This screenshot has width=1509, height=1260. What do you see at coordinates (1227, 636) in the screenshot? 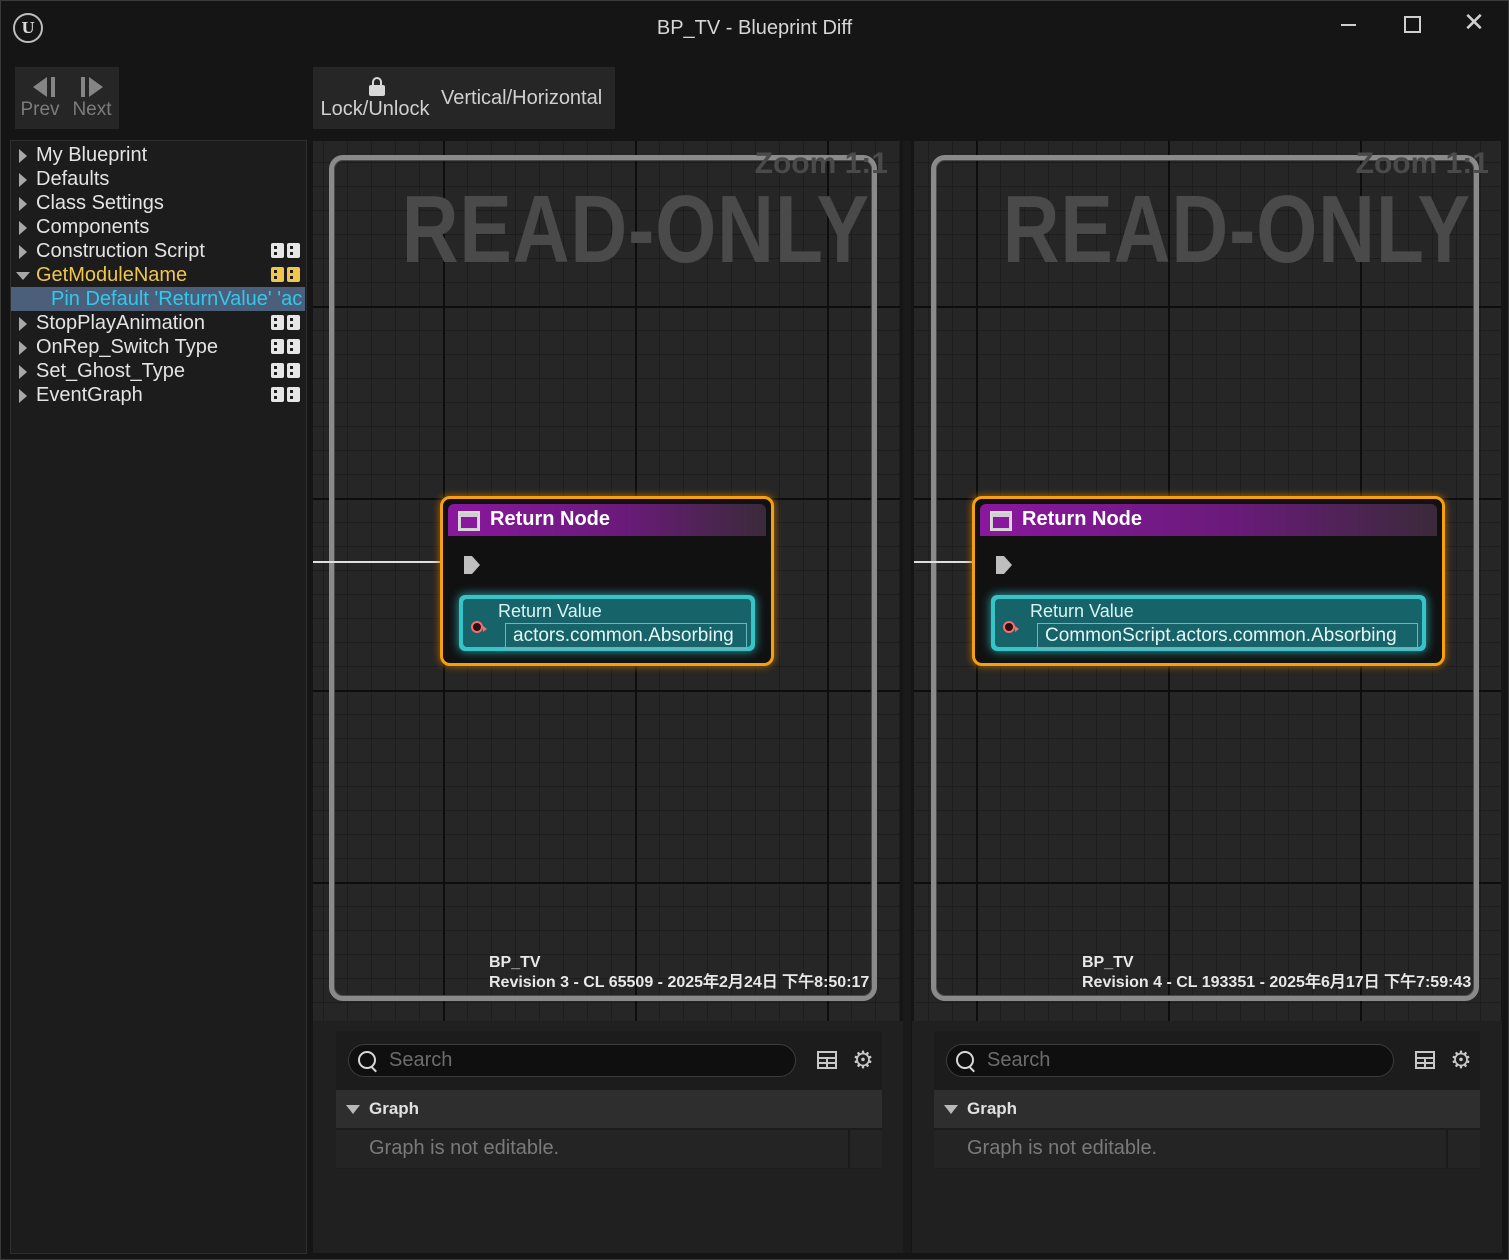
I see `pin-default-value: CommonScript.actors.common.Absorbing` at bounding box center [1227, 636].